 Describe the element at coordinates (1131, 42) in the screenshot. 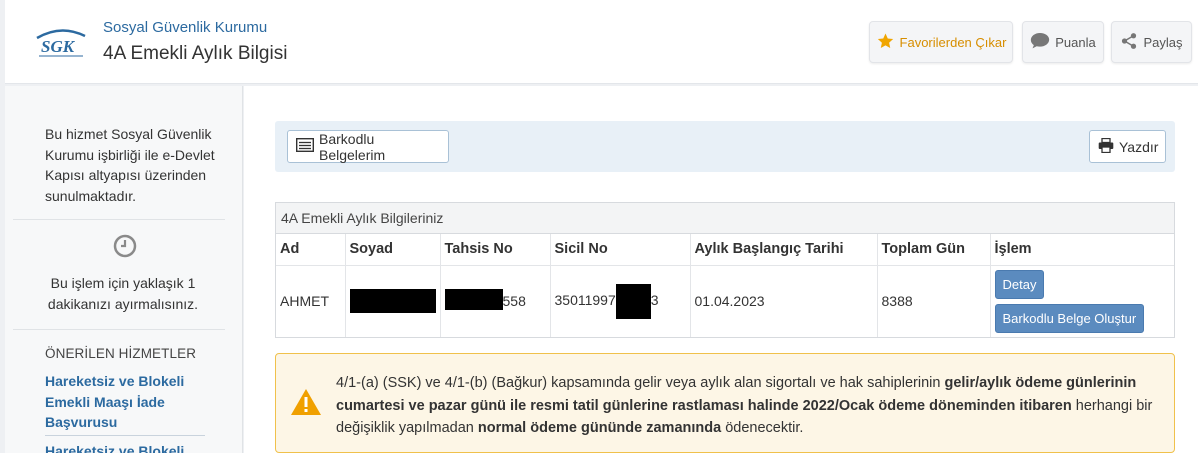

I see `share-icon` at that location.